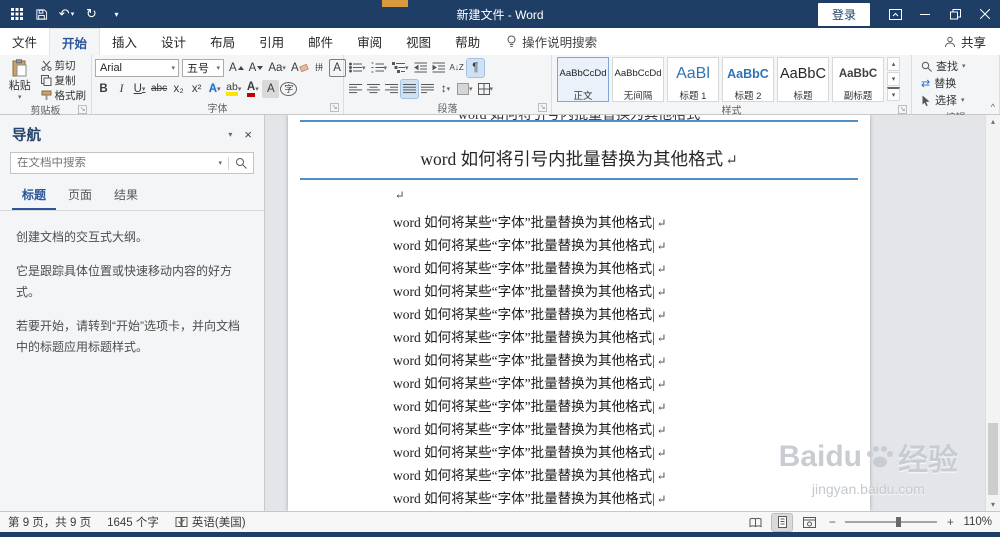 Image resolution: width=1000 pixels, height=537 pixels. I want to click on align-right-button, so click(391, 89).